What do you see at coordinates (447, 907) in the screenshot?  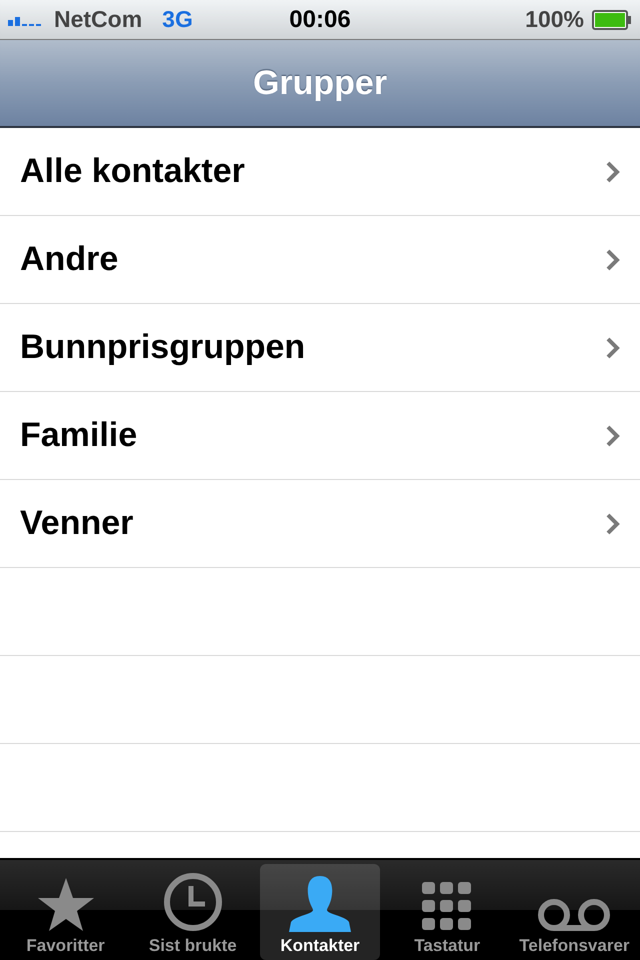 I see `keypad-icon` at bounding box center [447, 907].